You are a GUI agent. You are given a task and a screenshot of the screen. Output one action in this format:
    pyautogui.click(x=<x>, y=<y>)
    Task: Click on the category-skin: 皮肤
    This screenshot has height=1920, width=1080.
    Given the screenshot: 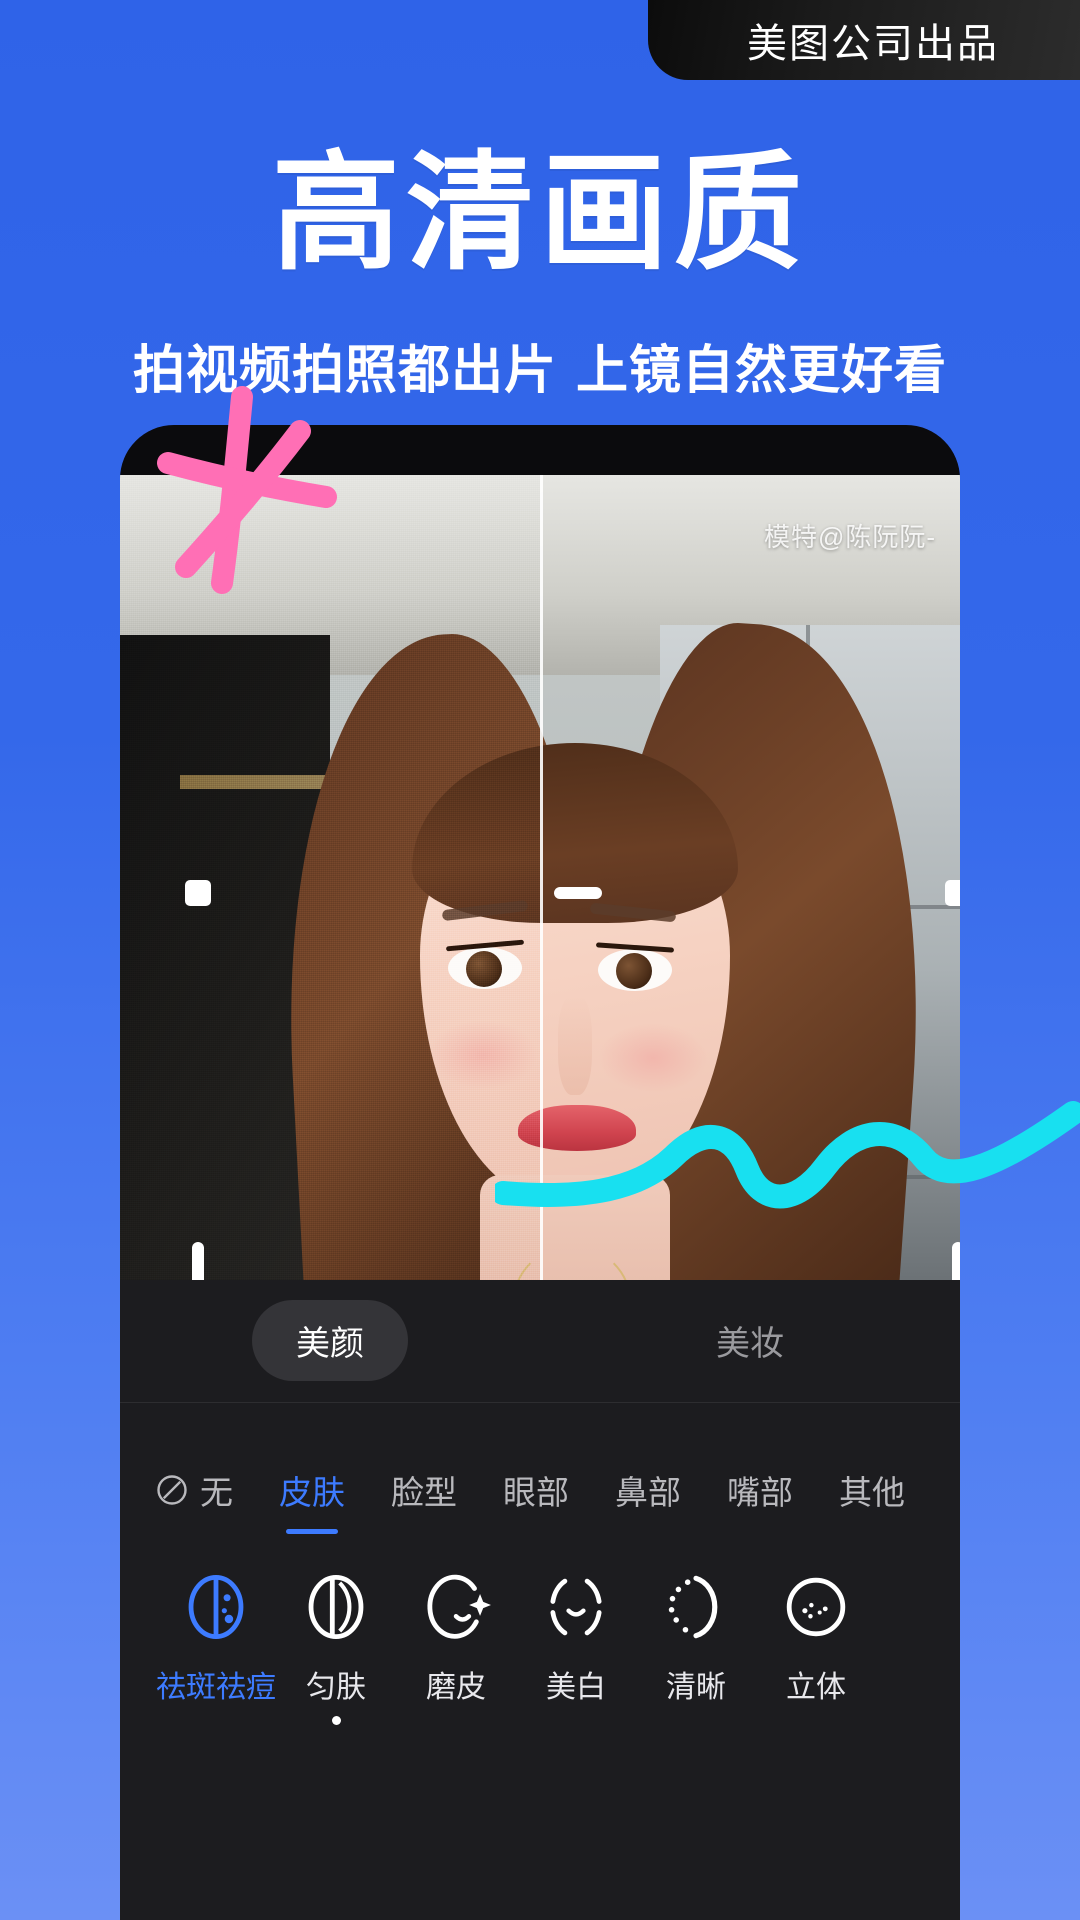 What is the action you would take?
    pyautogui.click(x=312, y=1490)
    